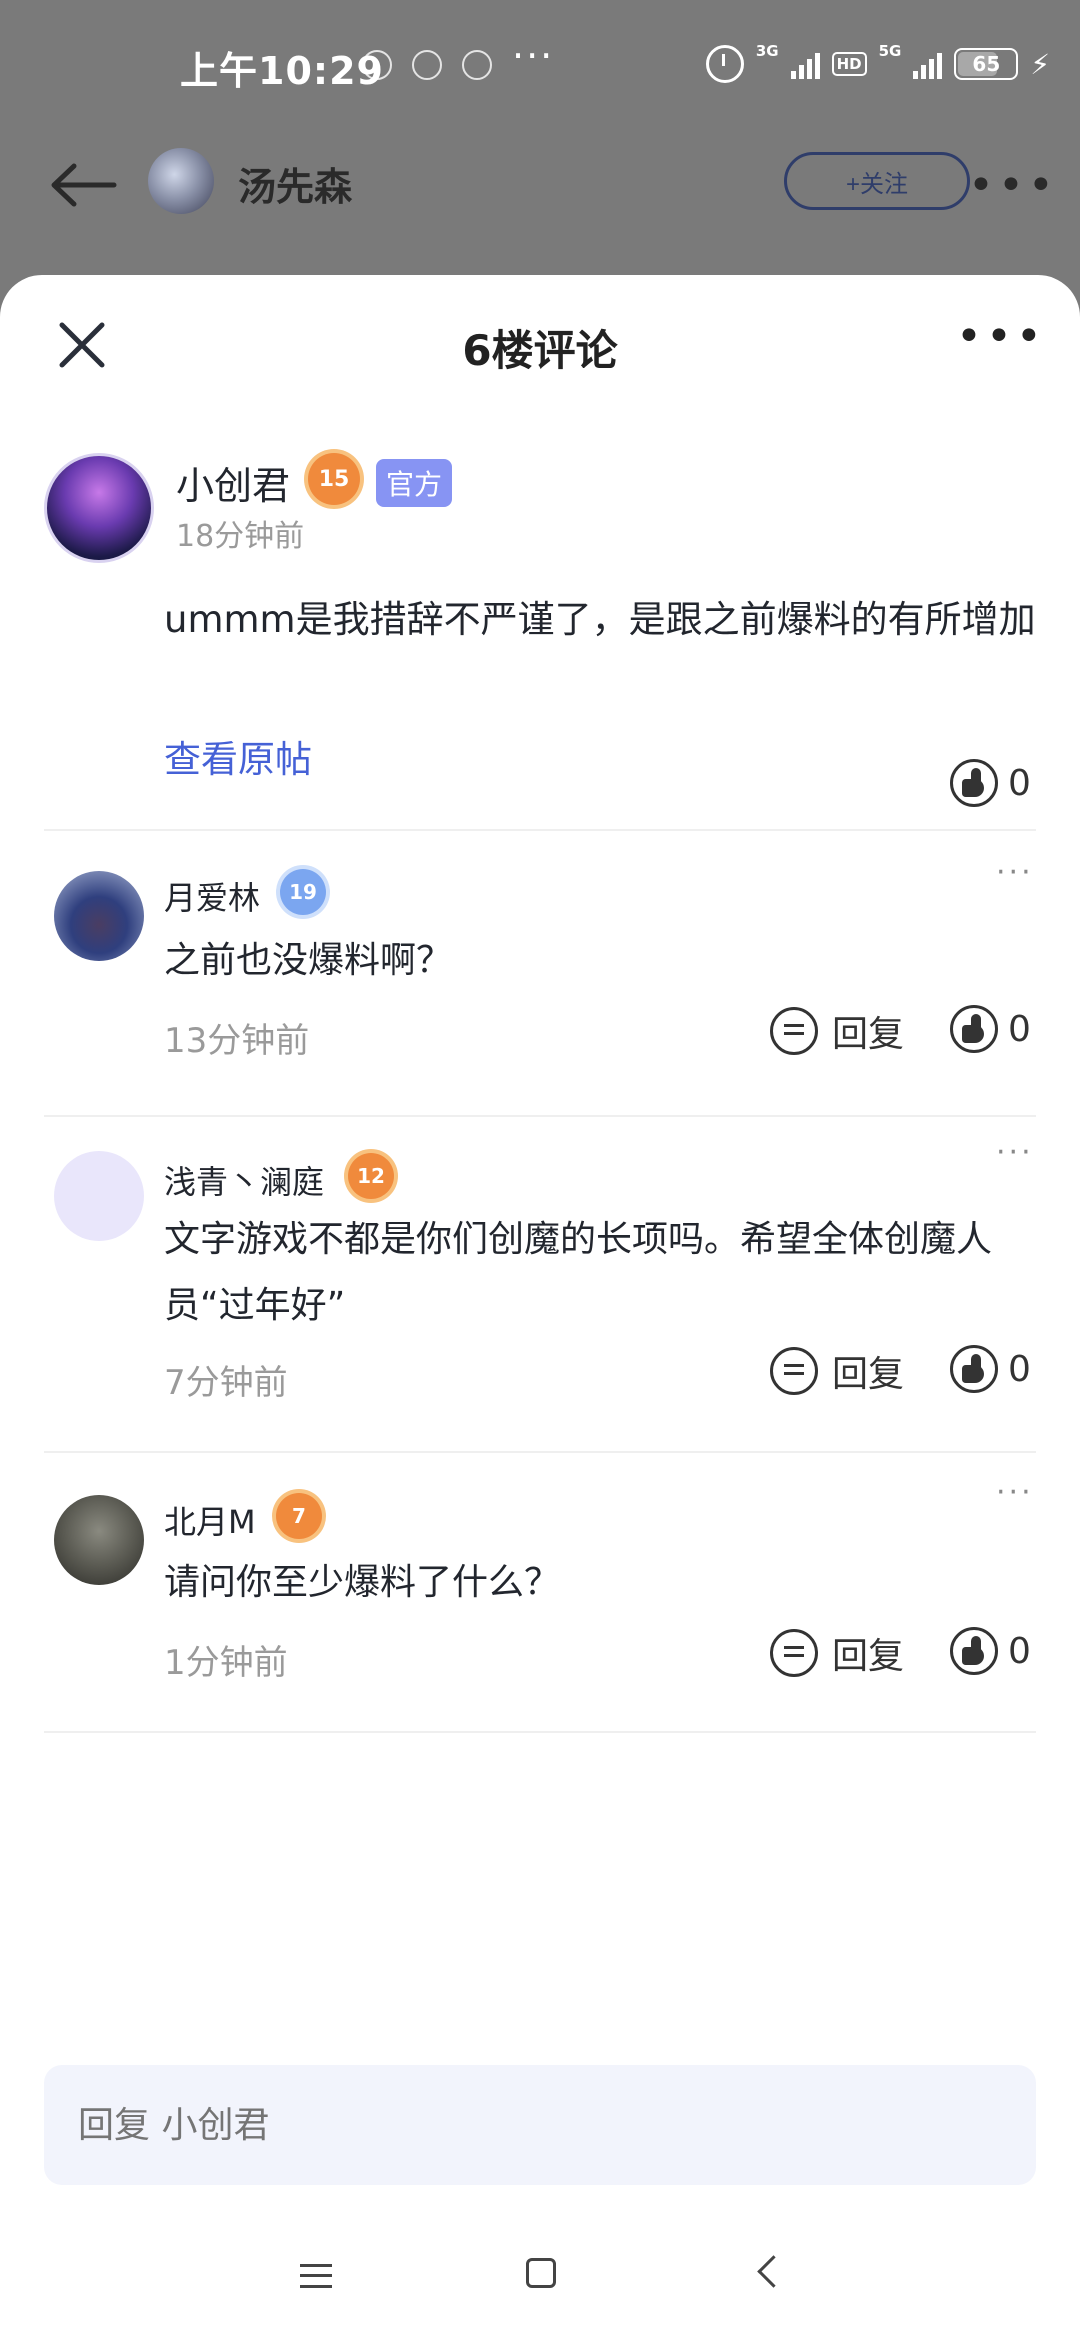 Image resolution: width=1080 pixels, height=2340 pixels. I want to click on comment-time: 1分钟前, so click(226, 1663).